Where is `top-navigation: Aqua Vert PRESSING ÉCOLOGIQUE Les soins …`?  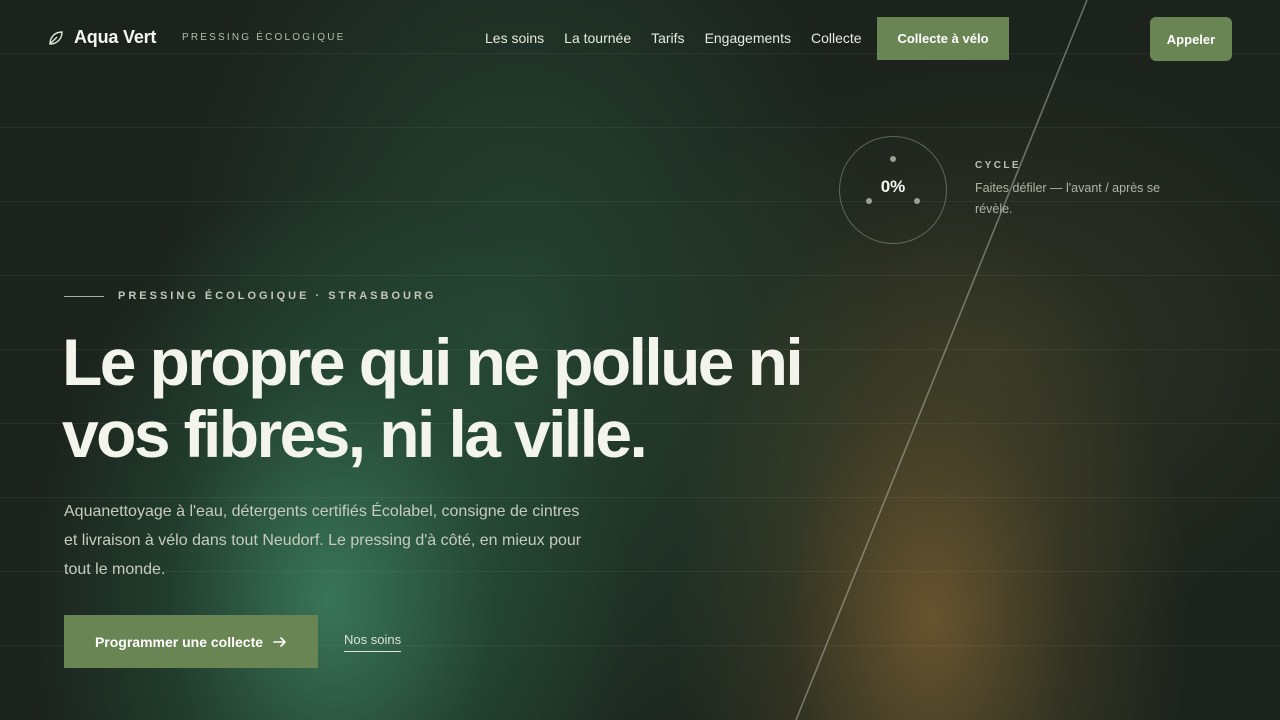
top-navigation: Aqua Vert PRESSING ÉCOLOGIQUE Les soins … is located at coordinates (640, 38).